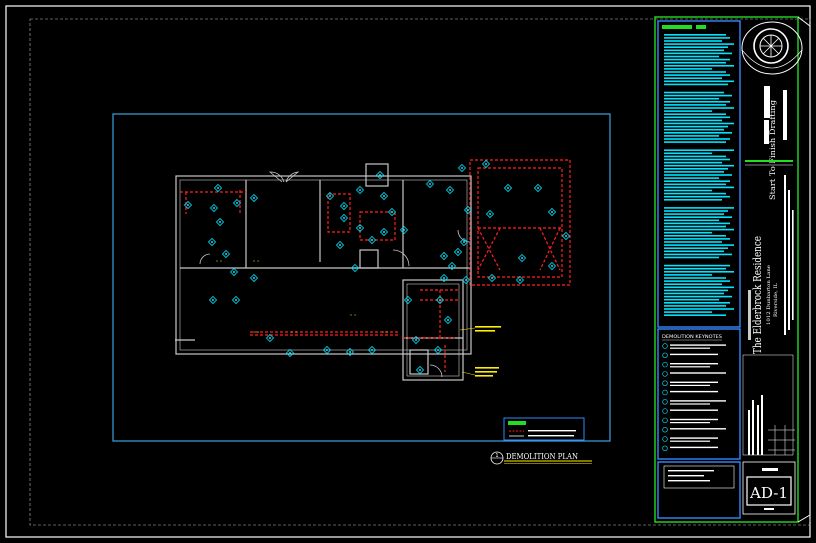  Describe the element at coordinates (769, 295) in the screenshot. I see `project-address: 1012 Dunbarton Lane` at that location.